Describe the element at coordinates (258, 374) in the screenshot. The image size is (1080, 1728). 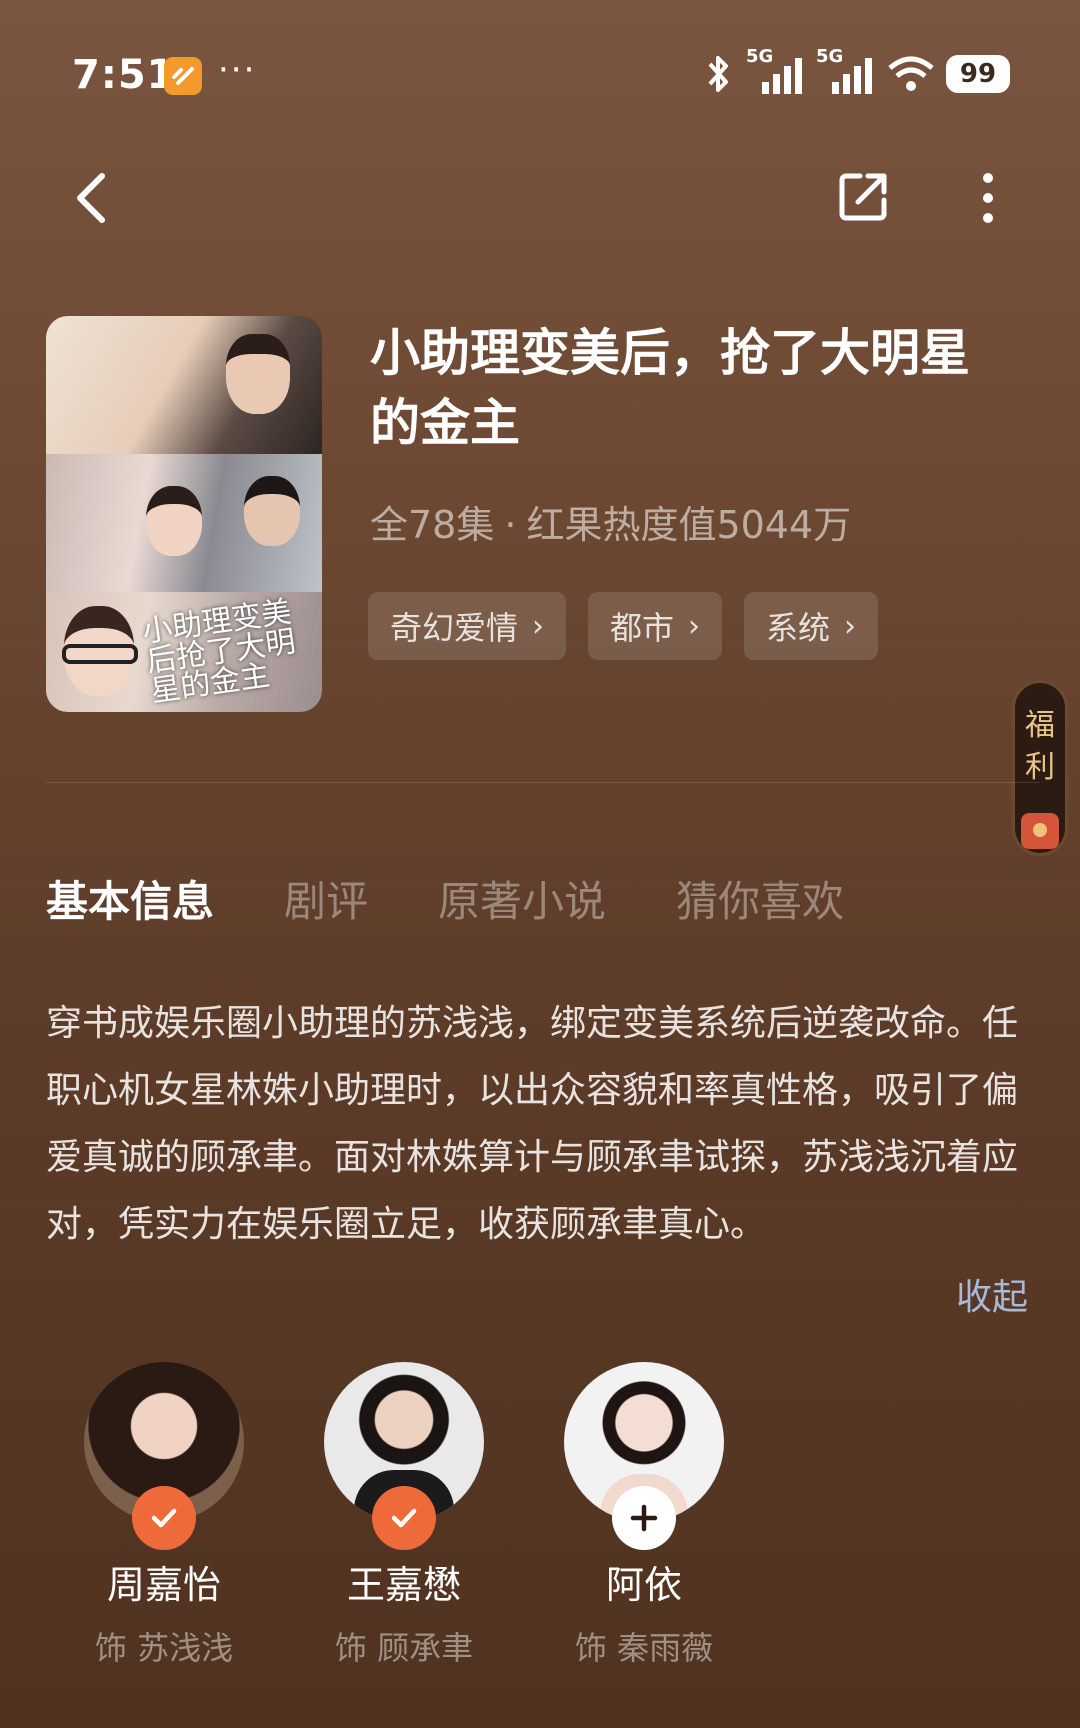
I see `poster-actor-face` at that location.